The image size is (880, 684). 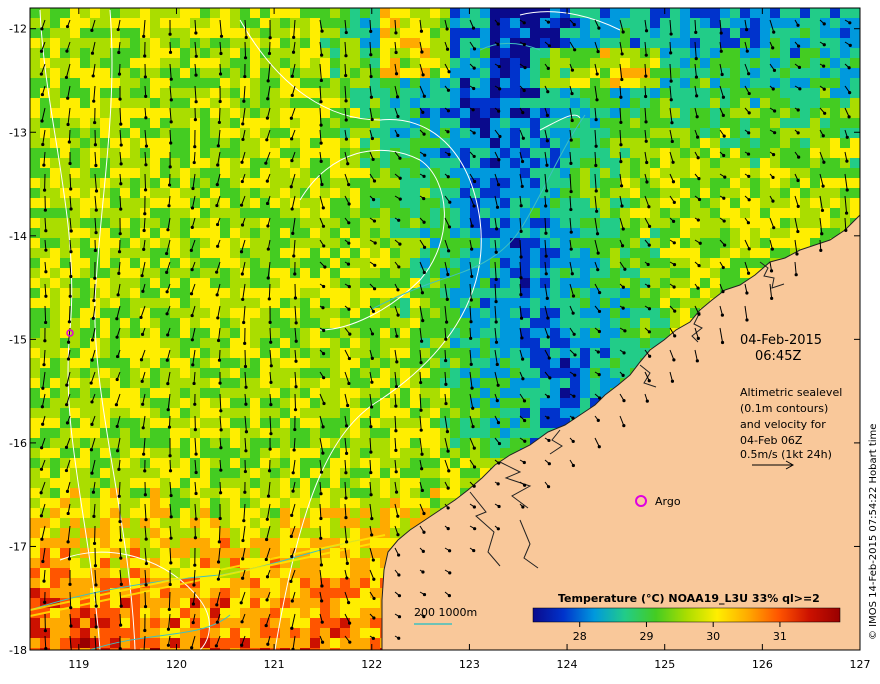 What do you see at coordinates (784, 408) in the screenshot?
I see `altimetry-line-2: (0.1m contours)` at bounding box center [784, 408].